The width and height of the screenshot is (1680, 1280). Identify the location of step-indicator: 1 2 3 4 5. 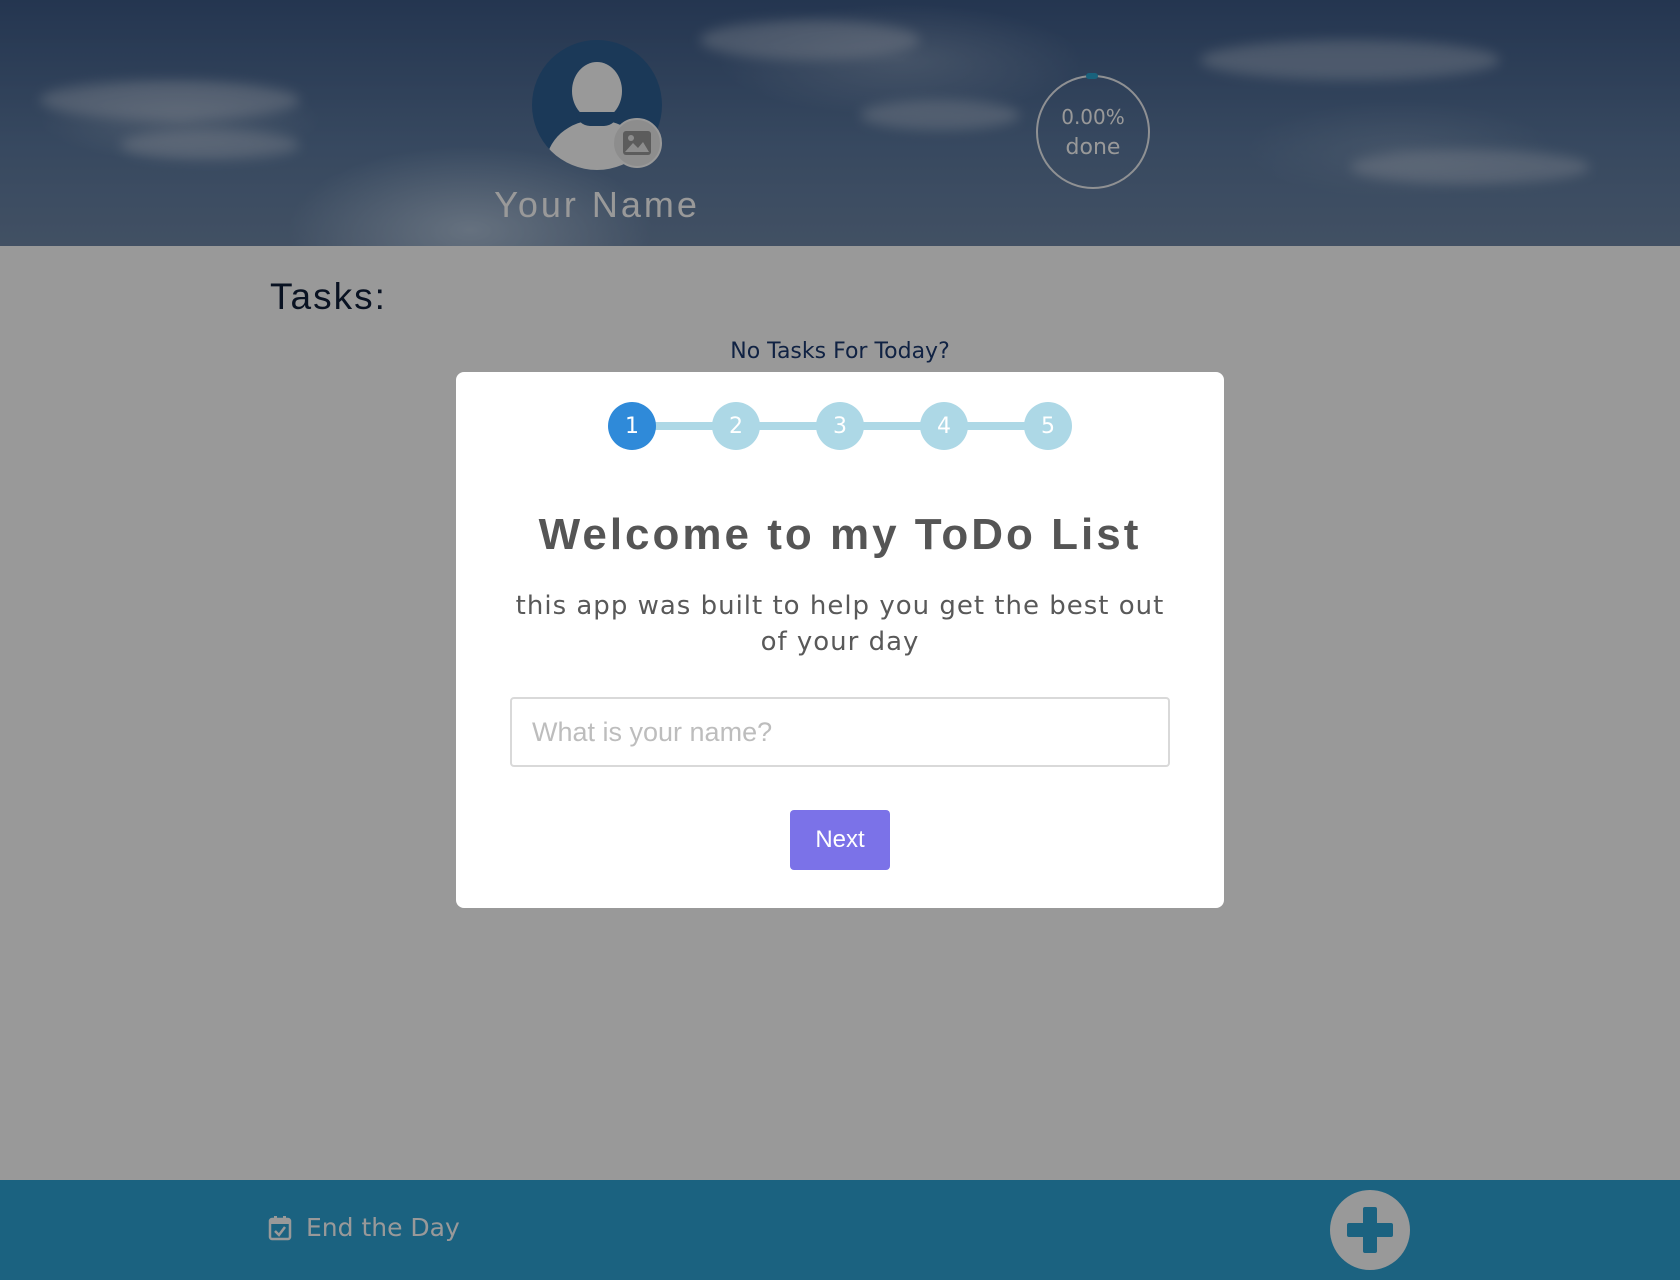
(840, 426).